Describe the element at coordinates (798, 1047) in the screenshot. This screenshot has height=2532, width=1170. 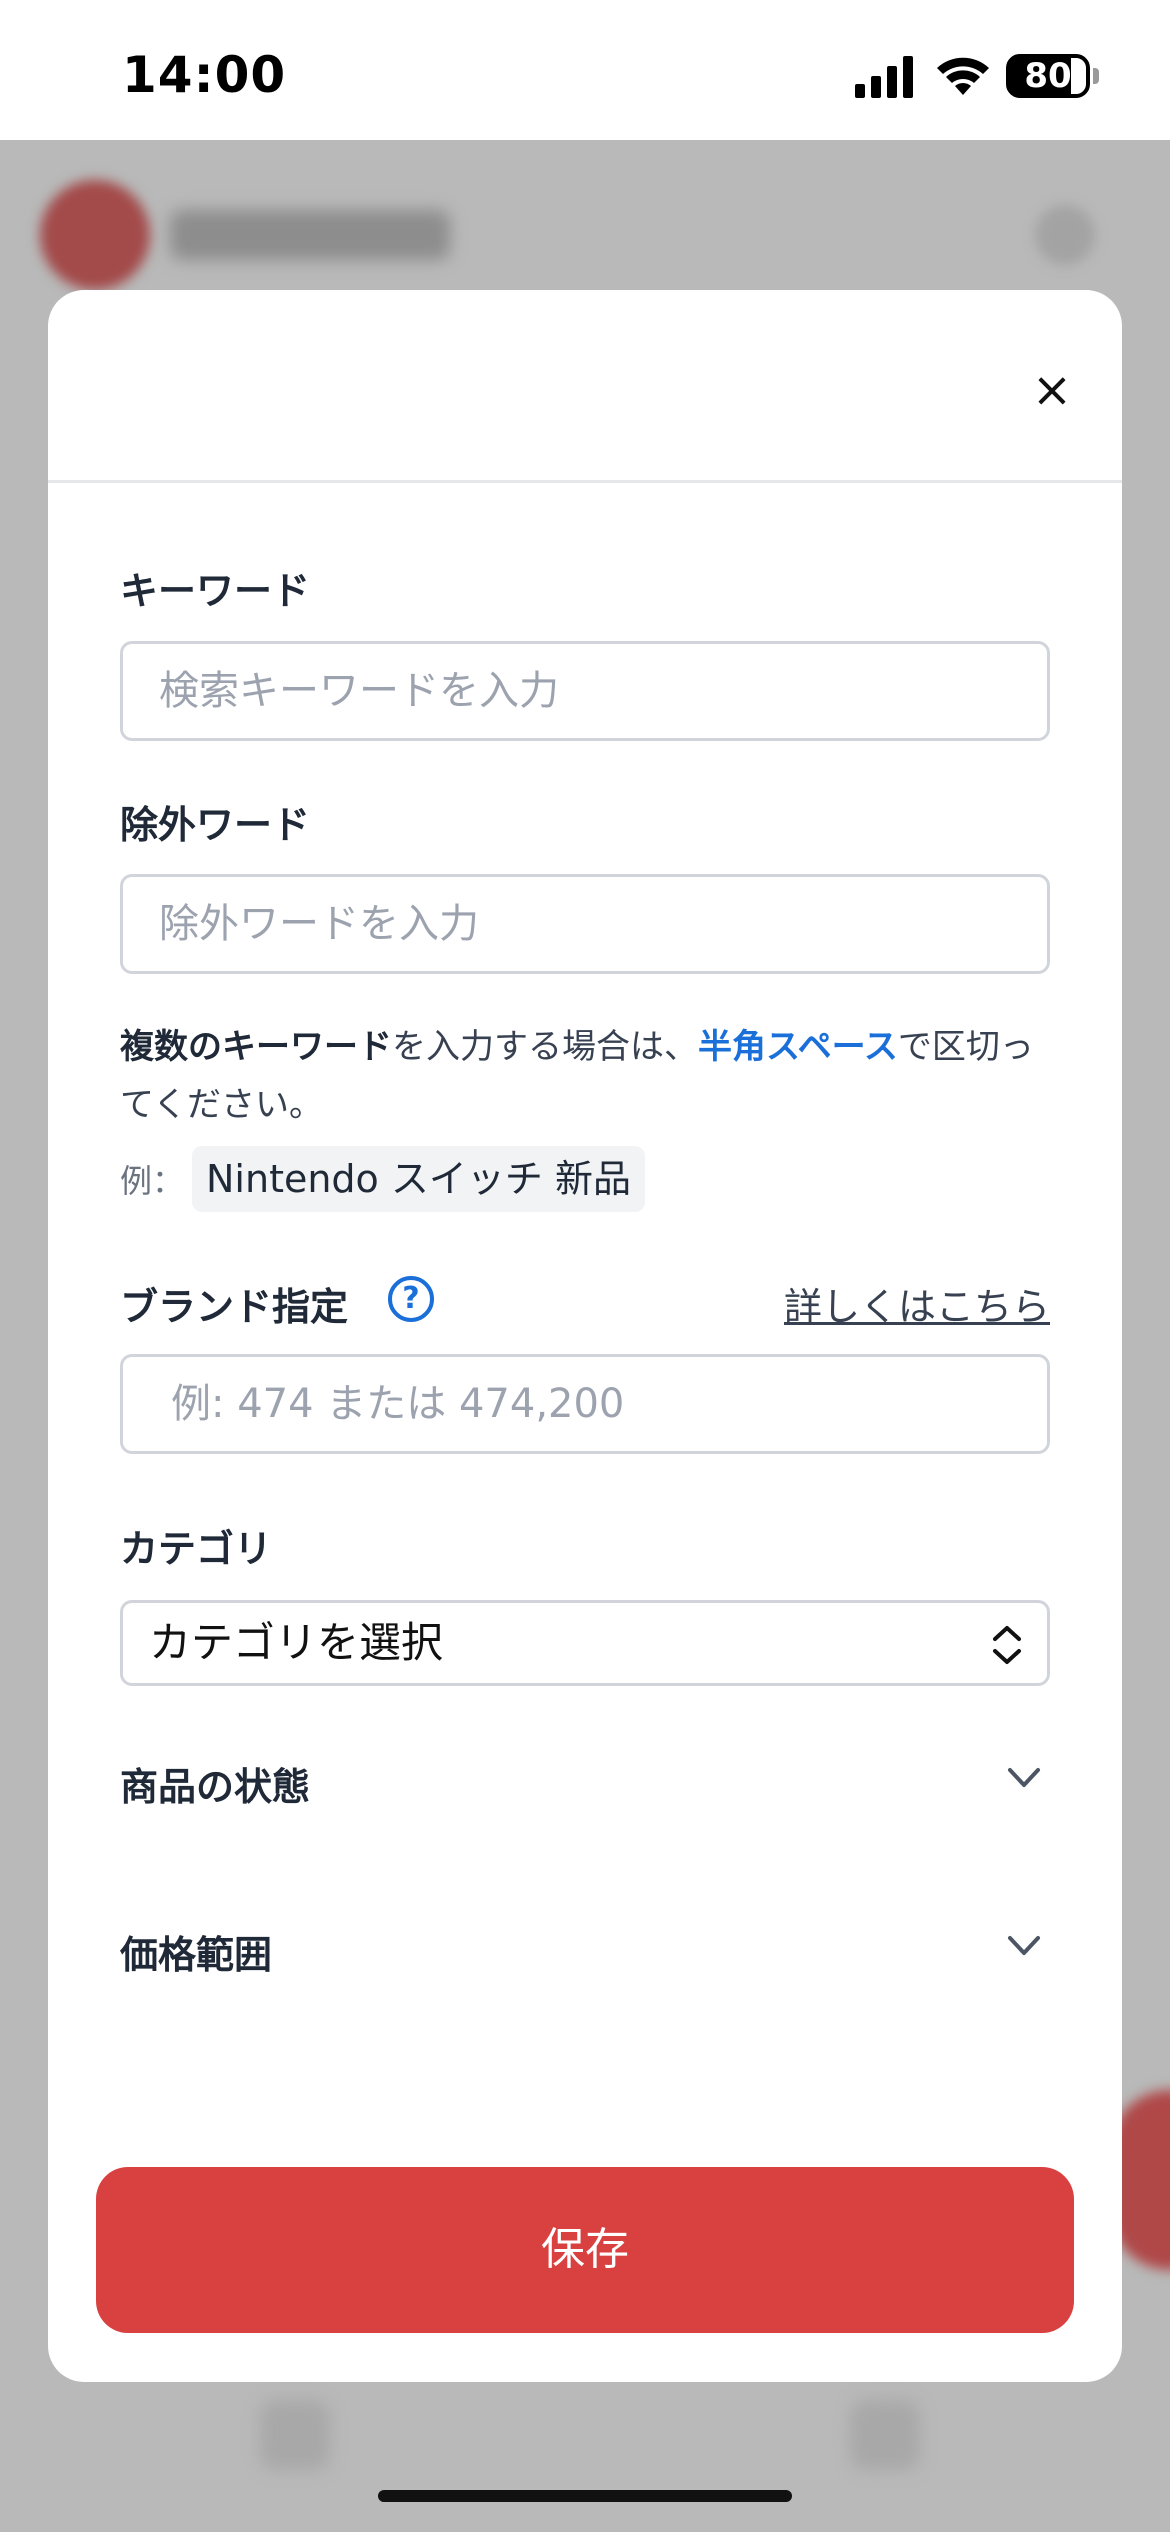
I see `help-text-highlight: 半角スペース` at that location.